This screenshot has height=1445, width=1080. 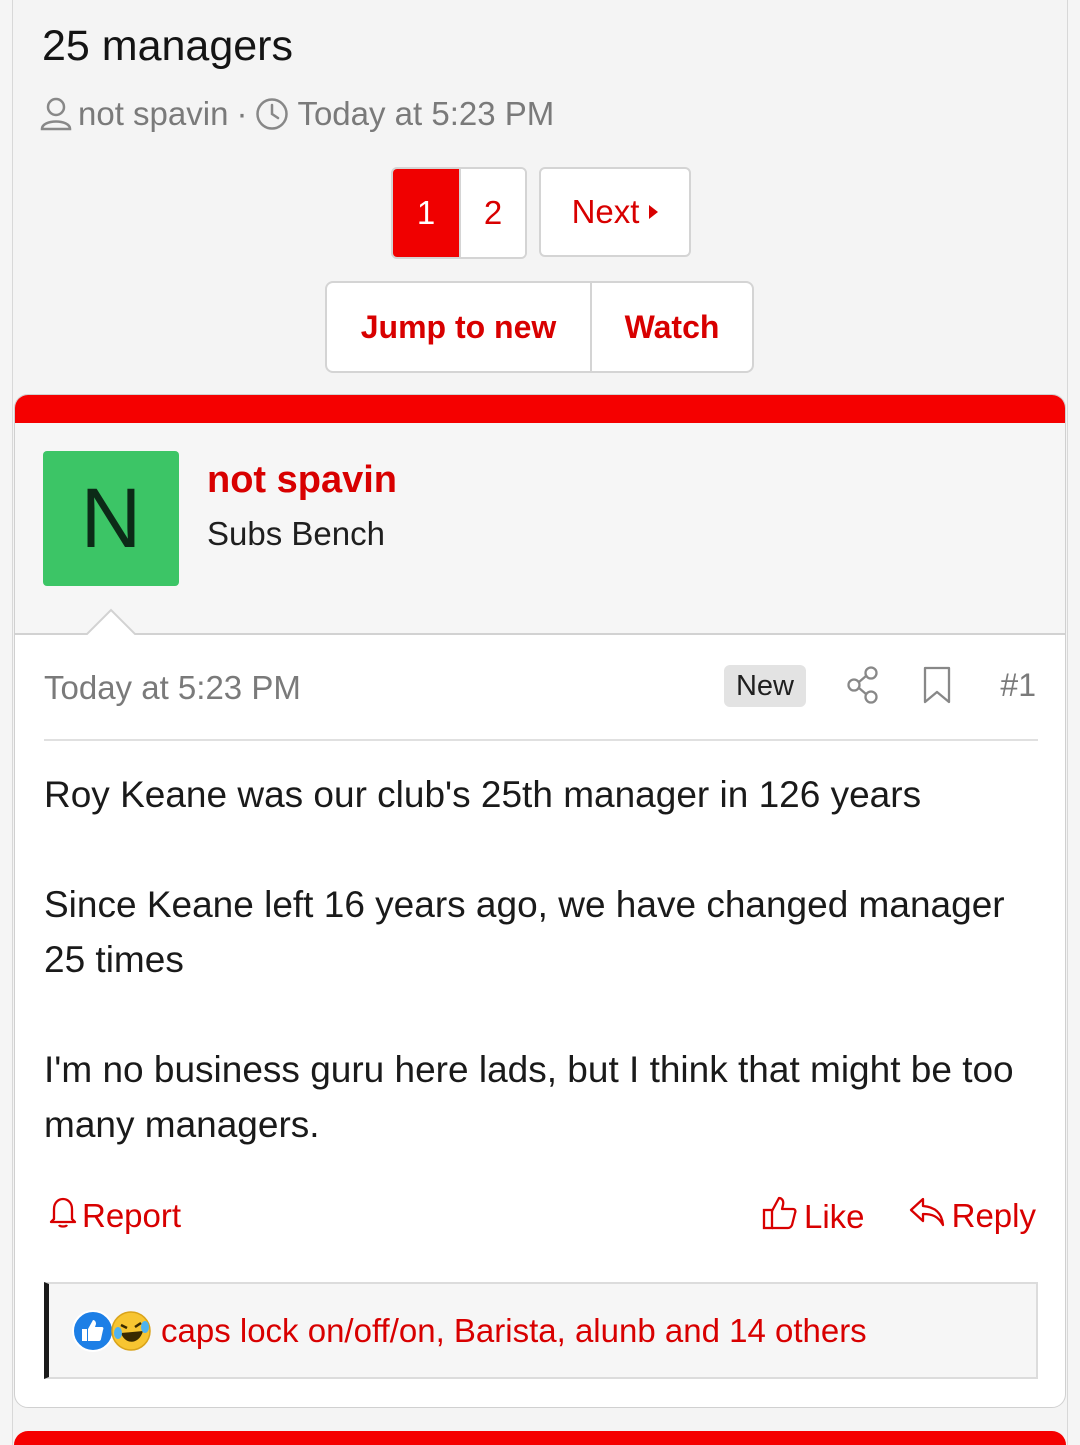 I want to click on avatar: N, so click(x=111, y=518).